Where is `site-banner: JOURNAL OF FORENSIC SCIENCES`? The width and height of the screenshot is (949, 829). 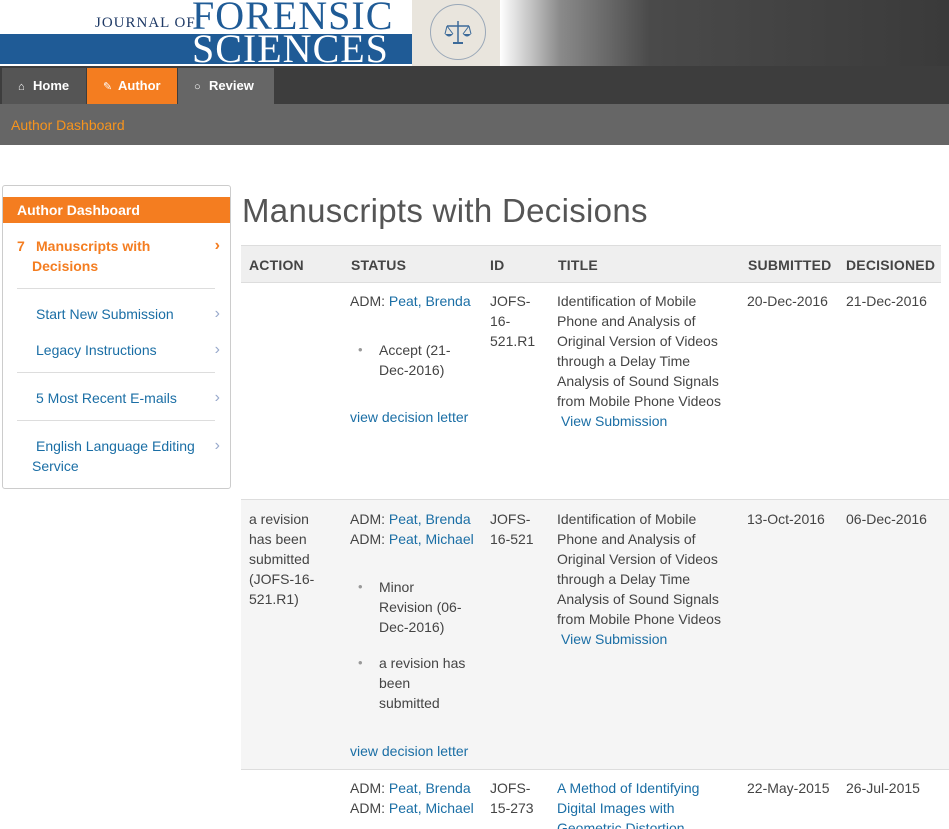
site-banner: JOURNAL OF FORENSIC SCIENCES is located at coordinates (474, 35).